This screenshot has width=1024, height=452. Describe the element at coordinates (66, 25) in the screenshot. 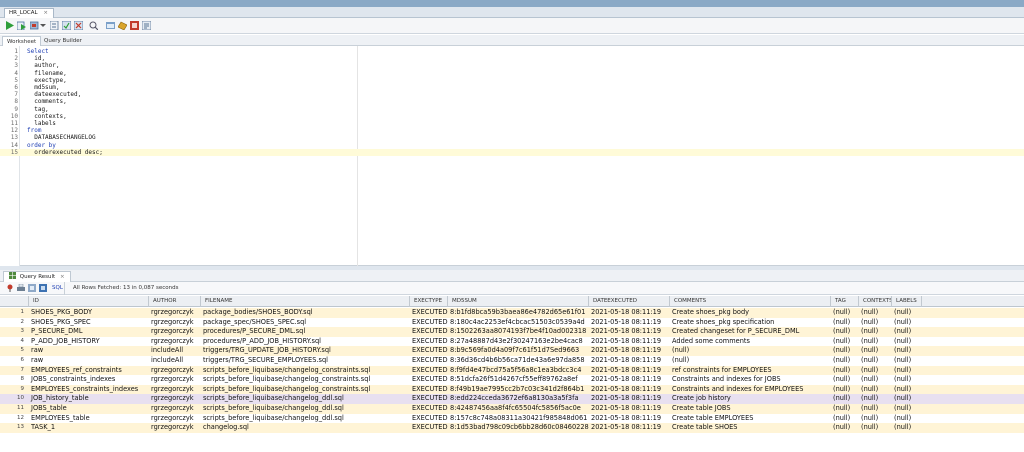

I see `commit-icon` at that location.